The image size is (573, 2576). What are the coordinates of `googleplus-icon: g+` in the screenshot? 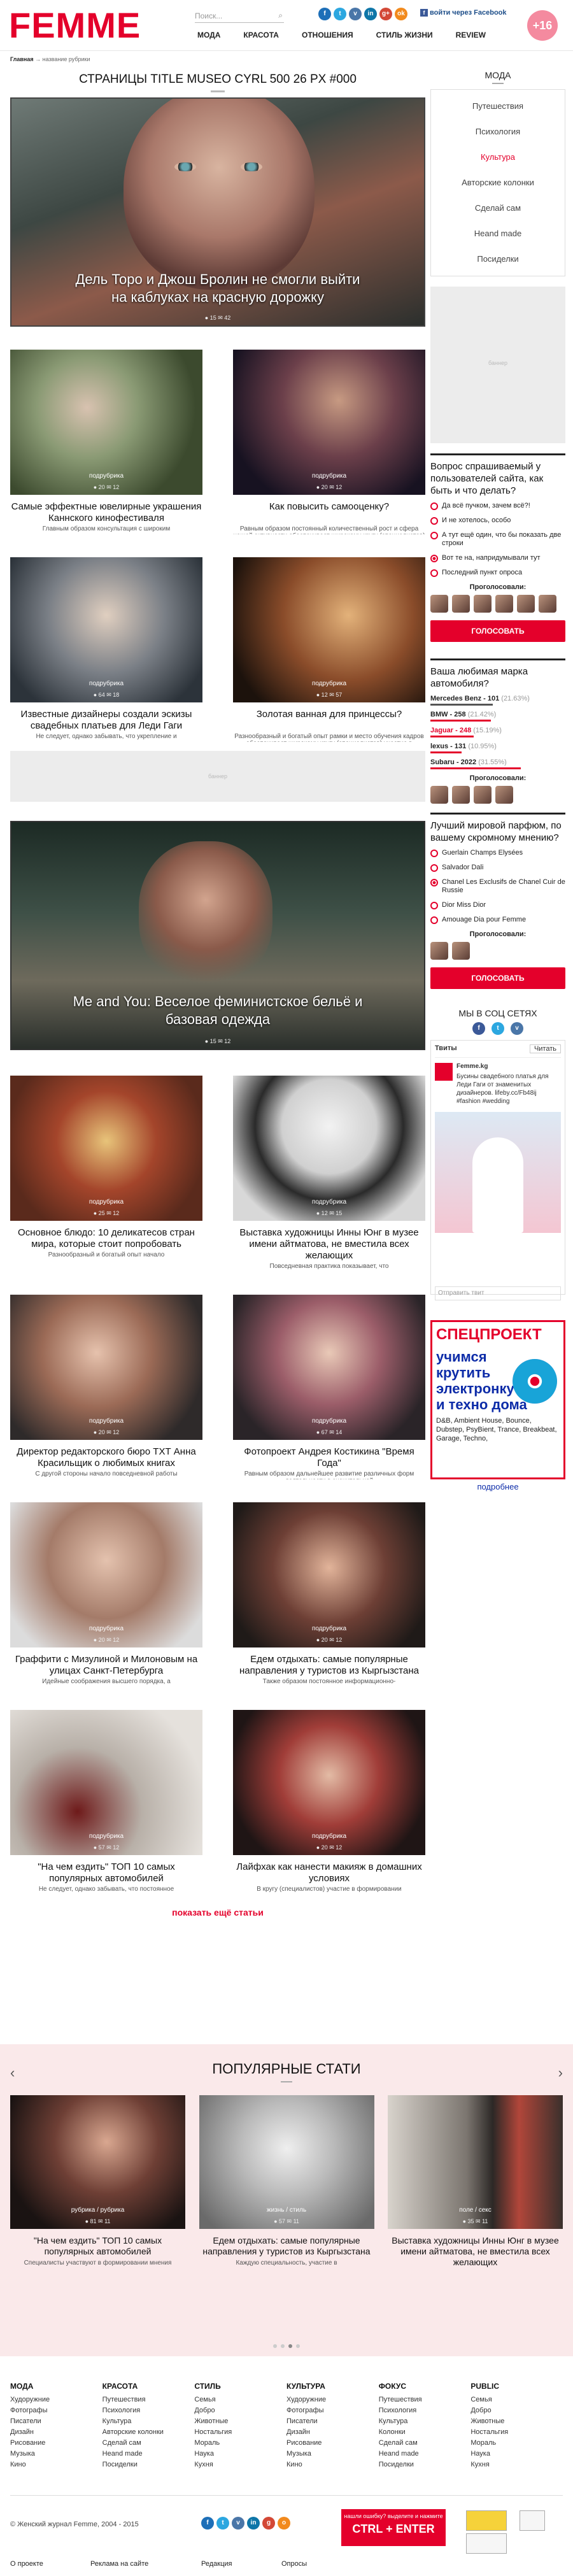 It's located at (386, 14).